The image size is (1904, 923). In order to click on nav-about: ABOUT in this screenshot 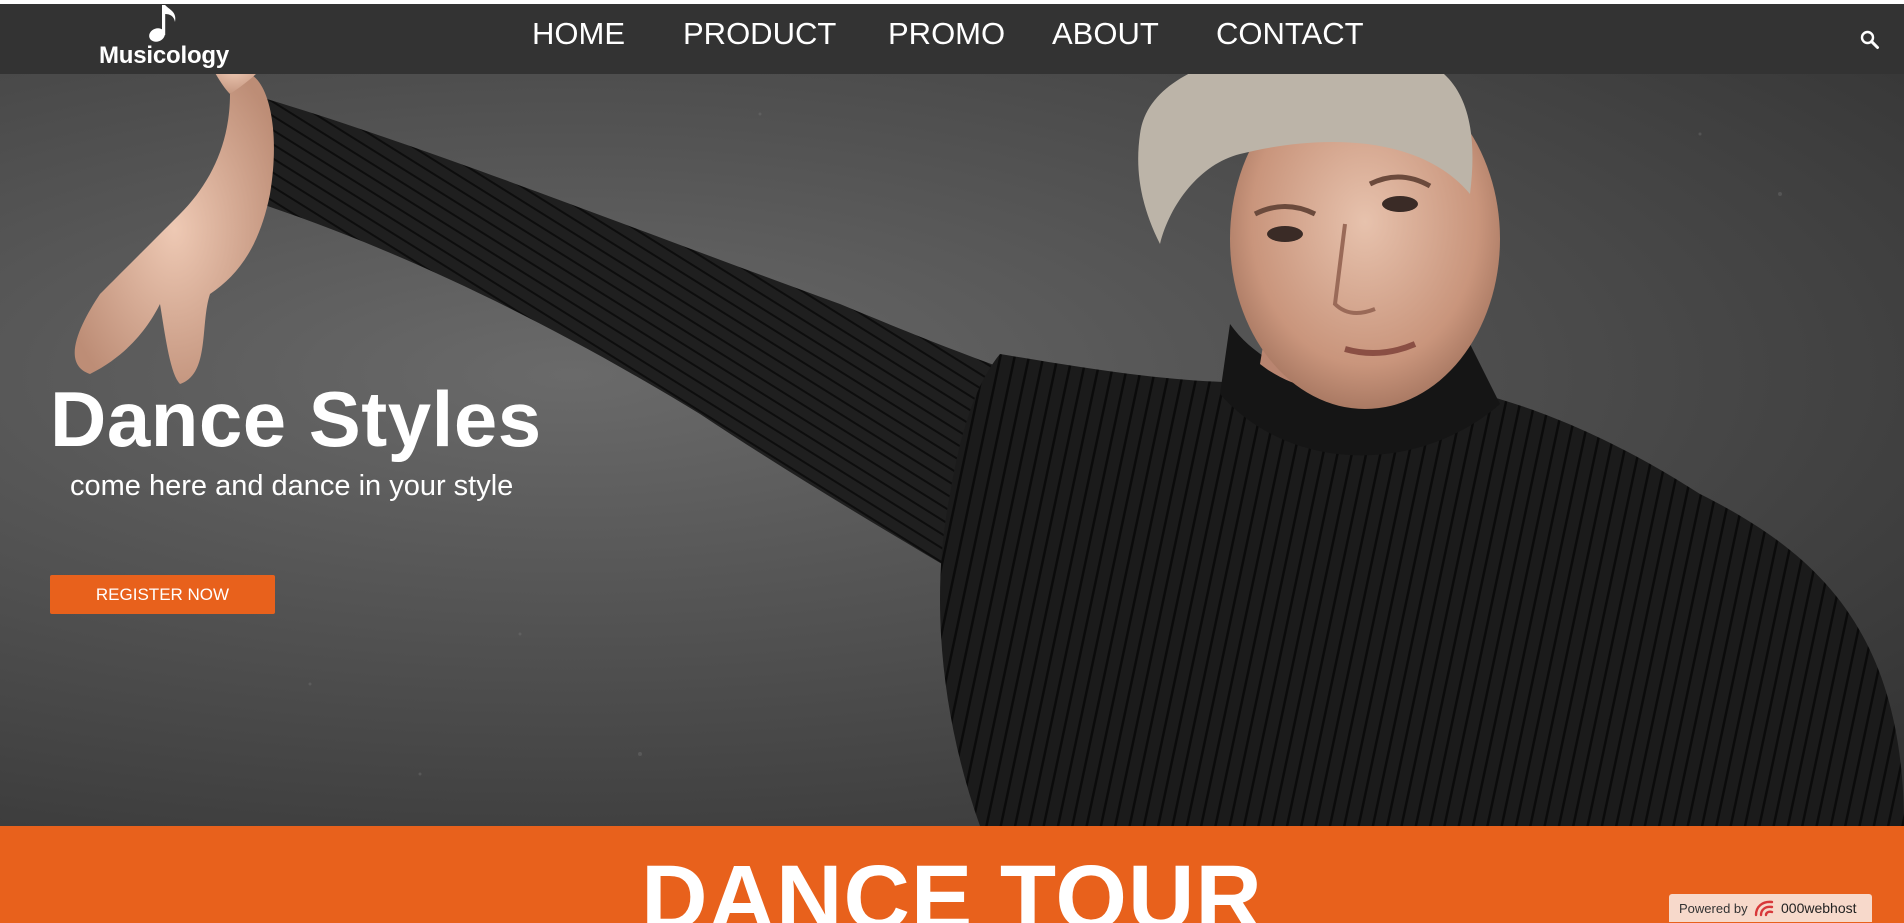, I will do `click(1105, 34)`.